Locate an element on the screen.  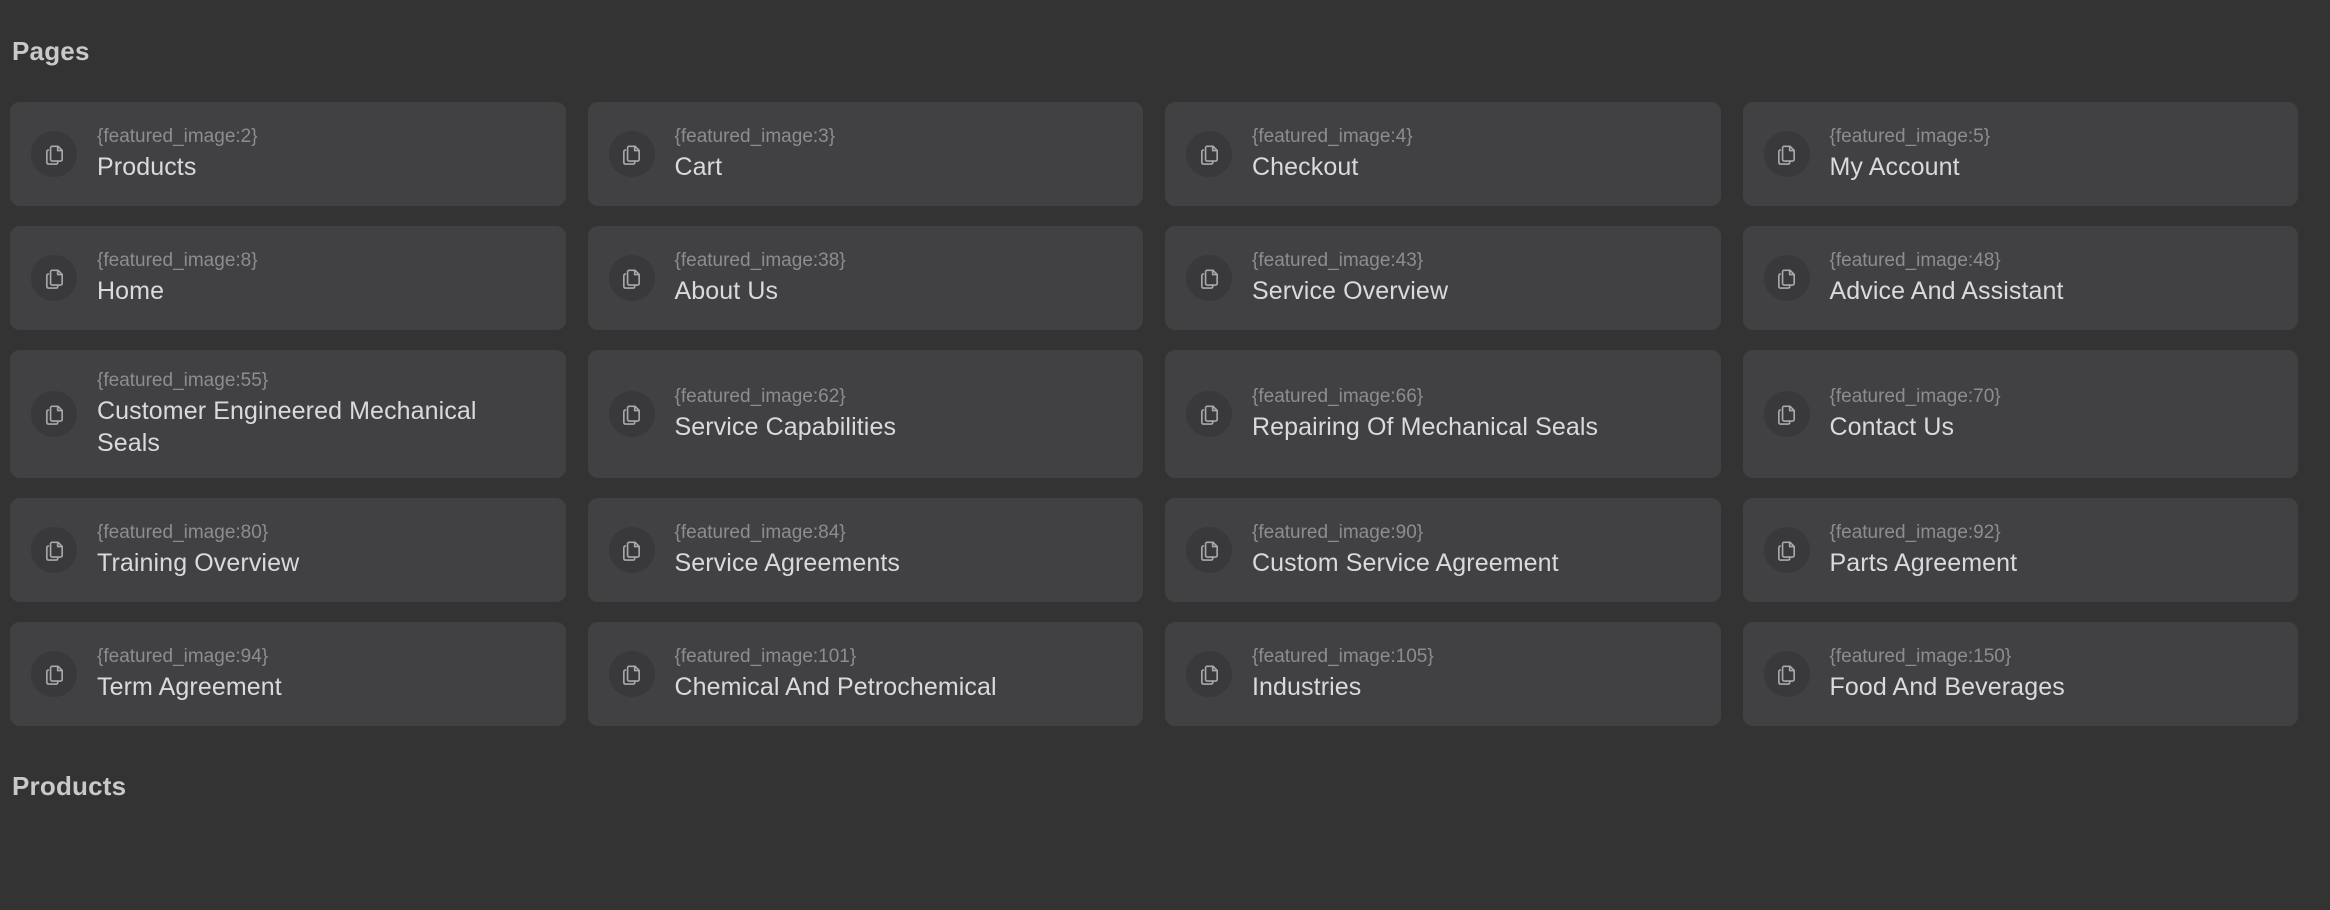
page-card-body: {featured_image:94} Term Agreement is located at coordinates (189, 674).